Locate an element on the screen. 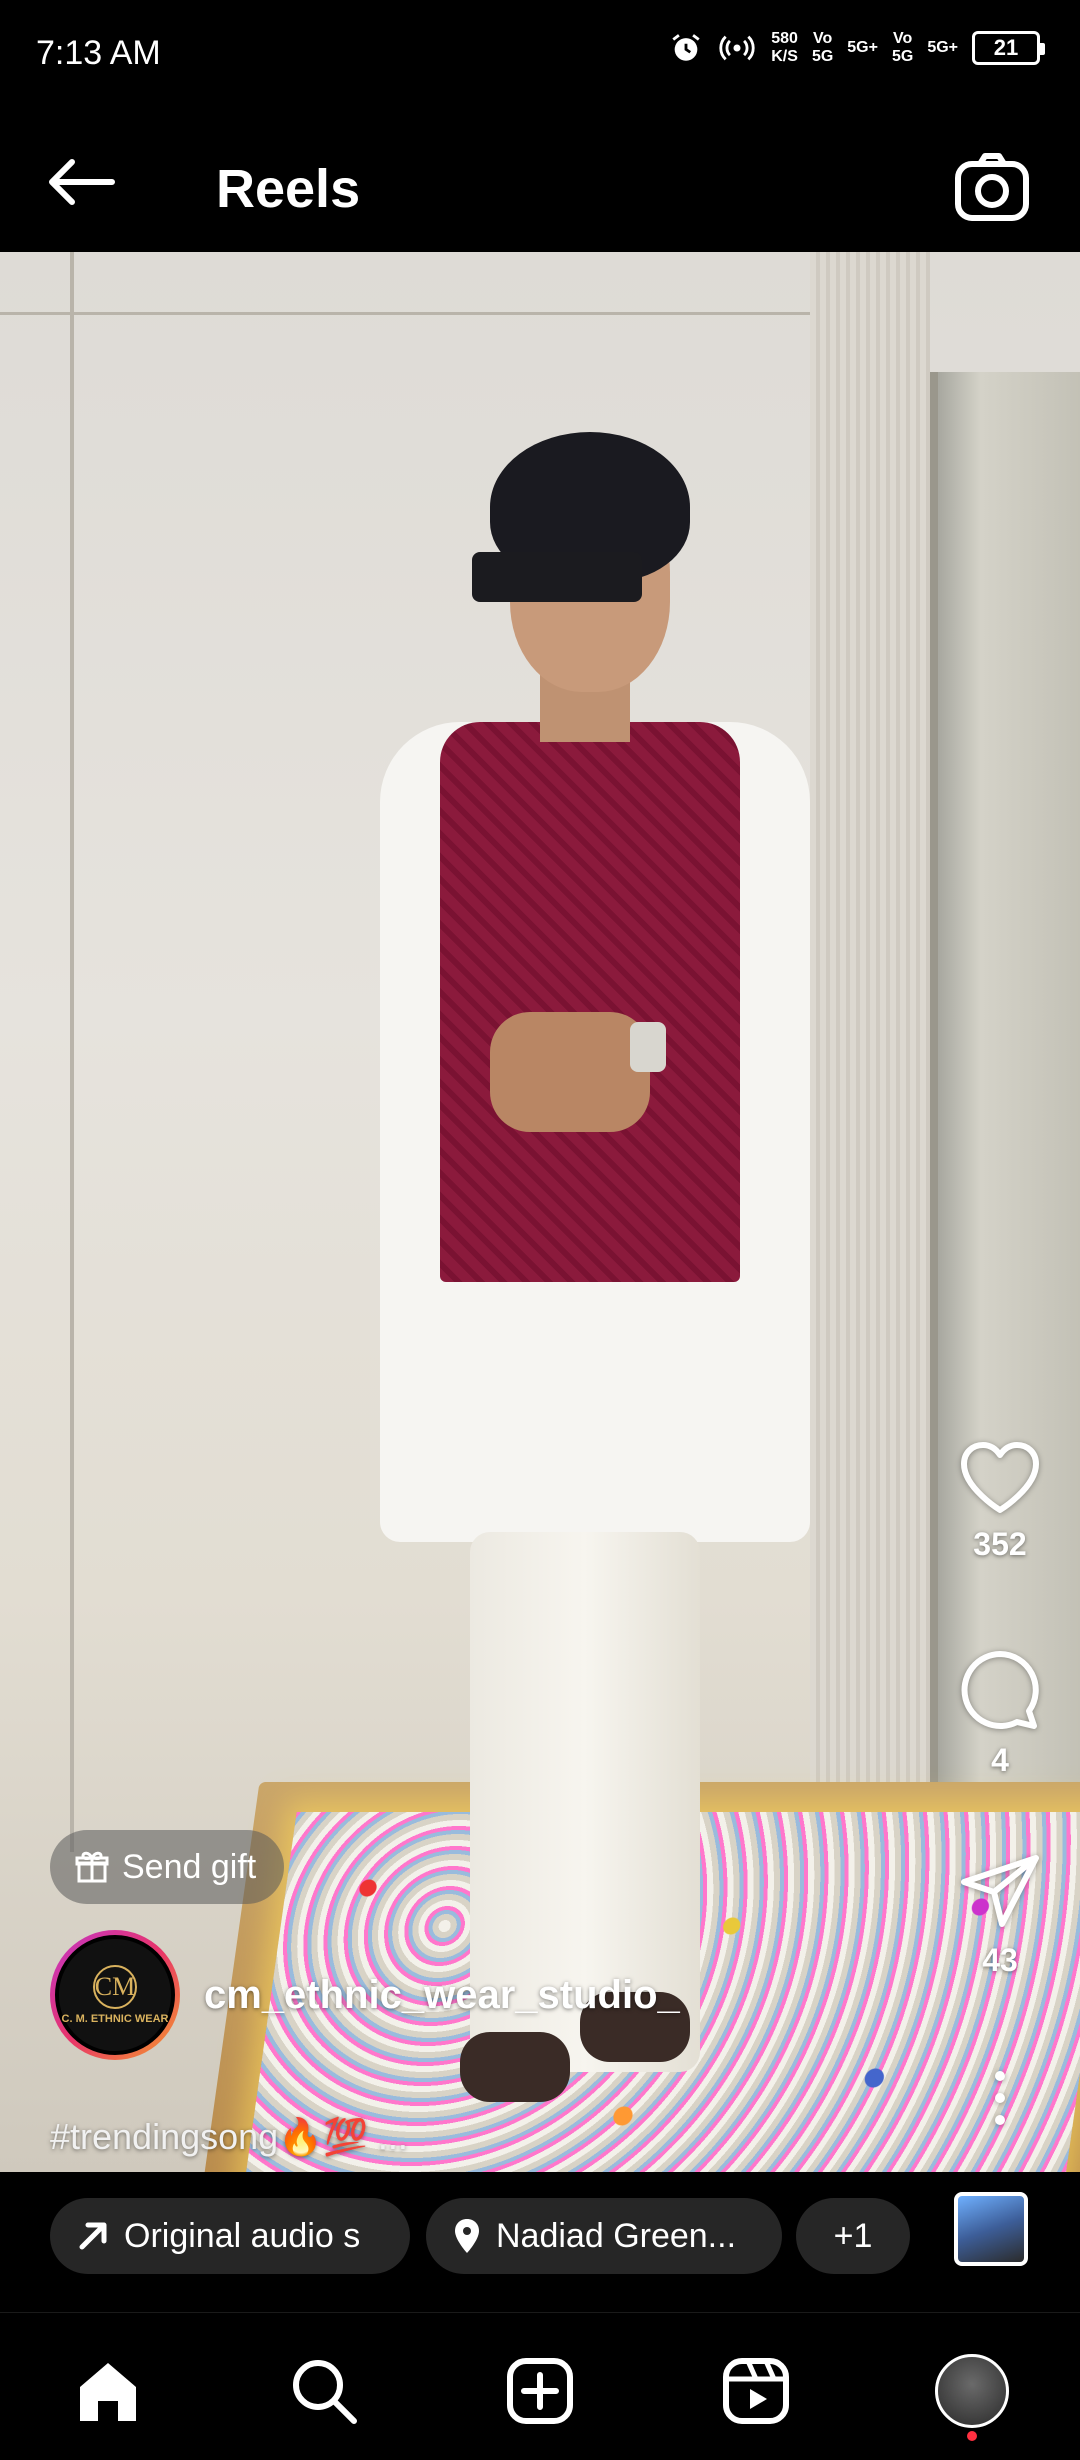 This screenshot has height=2460, width=1080. camera-button is located at coordinates (992, 187).